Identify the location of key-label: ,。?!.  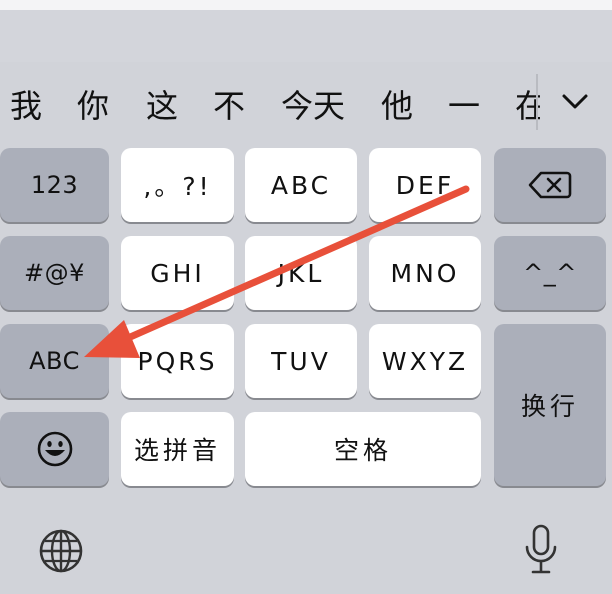
(177, 186).